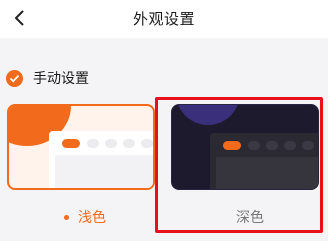 The height and width of the screenshot is (241, 328). Describe the element at coordinates (92, 218) in the screenshot. I see `light-theme-label: 浅色` at that location.